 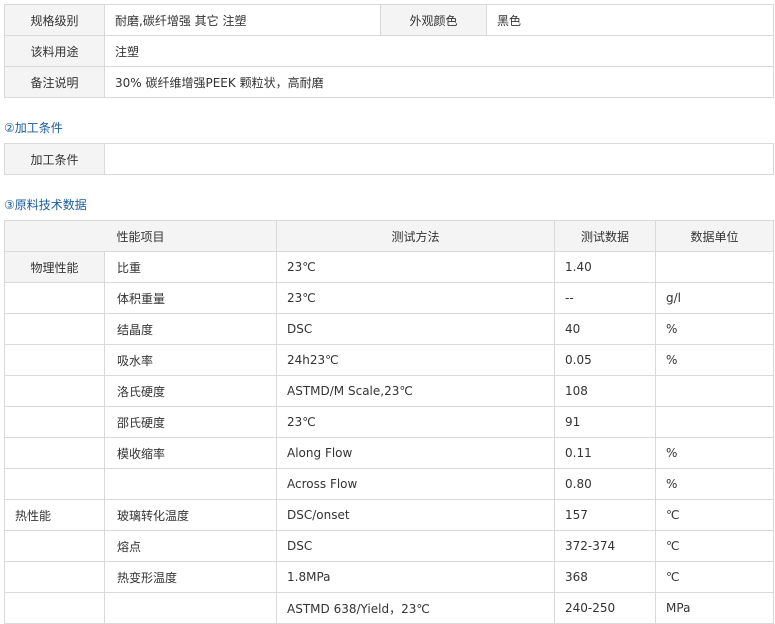 I want to click on table-row: Across Flow 0.80%, so click(x=389, y=484).